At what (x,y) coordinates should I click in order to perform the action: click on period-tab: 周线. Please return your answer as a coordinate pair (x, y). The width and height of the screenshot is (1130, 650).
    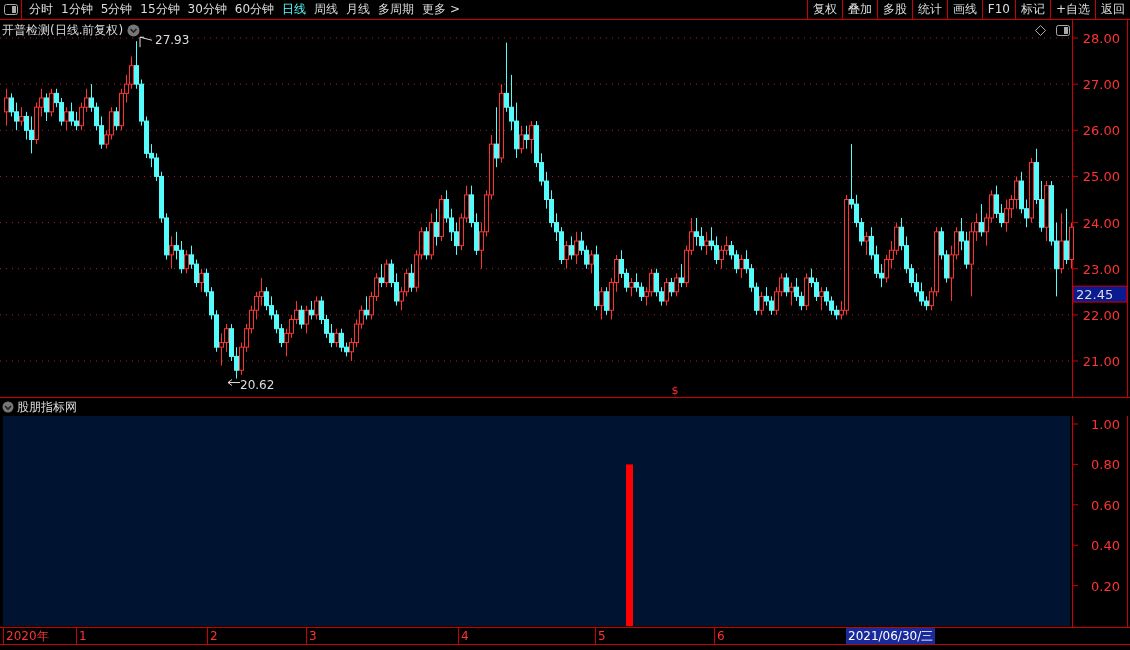
    Looking at the image, I should click on (326, 9).